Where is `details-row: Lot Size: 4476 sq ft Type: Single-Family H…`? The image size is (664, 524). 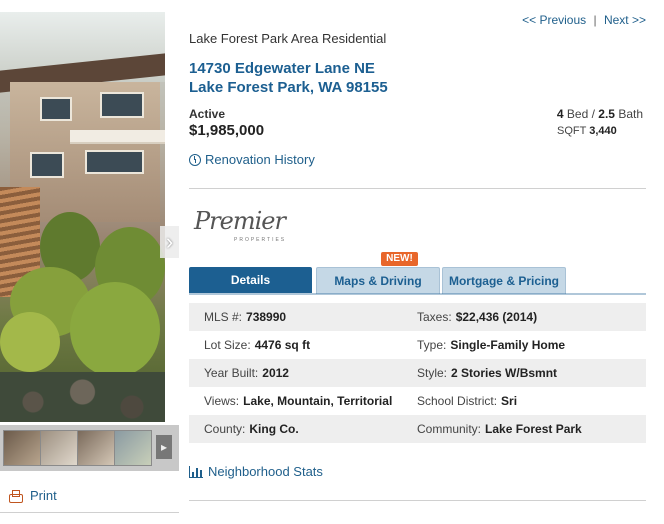 details-row: Lot Size: 4476 sq ft Type: Single-Family H… is located at coordinates (417, 345).